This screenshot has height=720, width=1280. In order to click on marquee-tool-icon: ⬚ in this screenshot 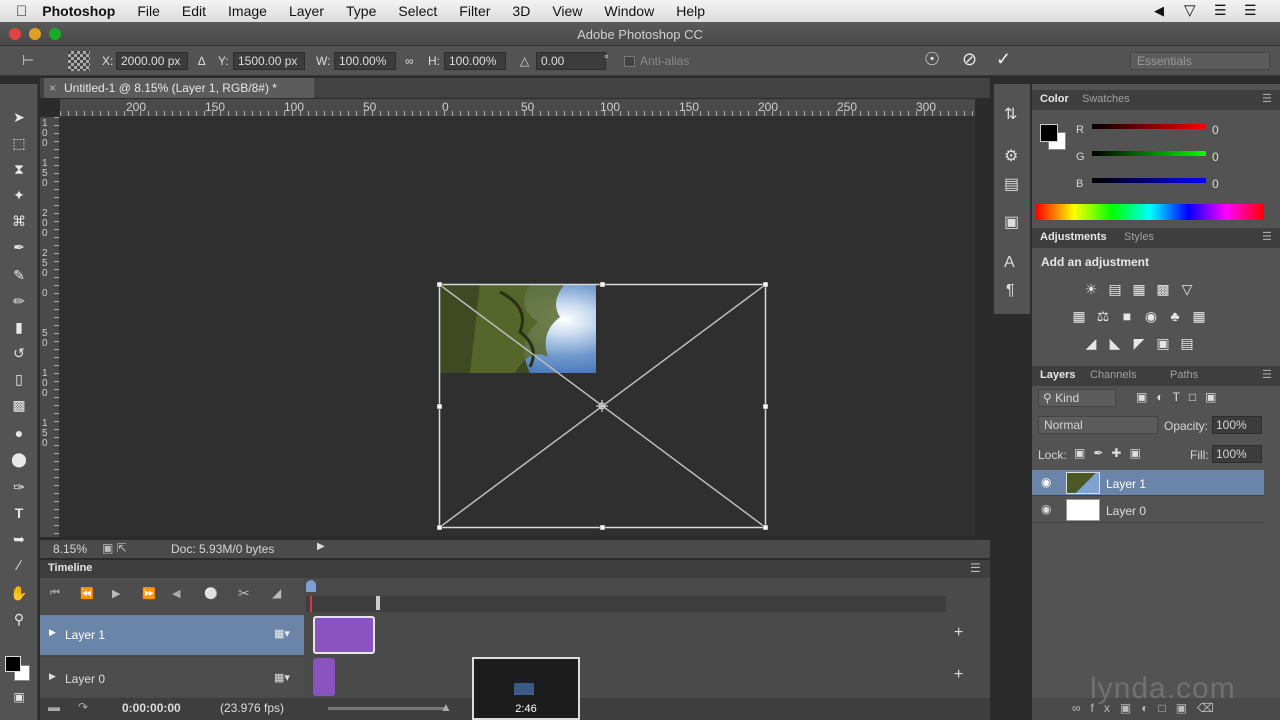, I will do `click(19, 143)`.